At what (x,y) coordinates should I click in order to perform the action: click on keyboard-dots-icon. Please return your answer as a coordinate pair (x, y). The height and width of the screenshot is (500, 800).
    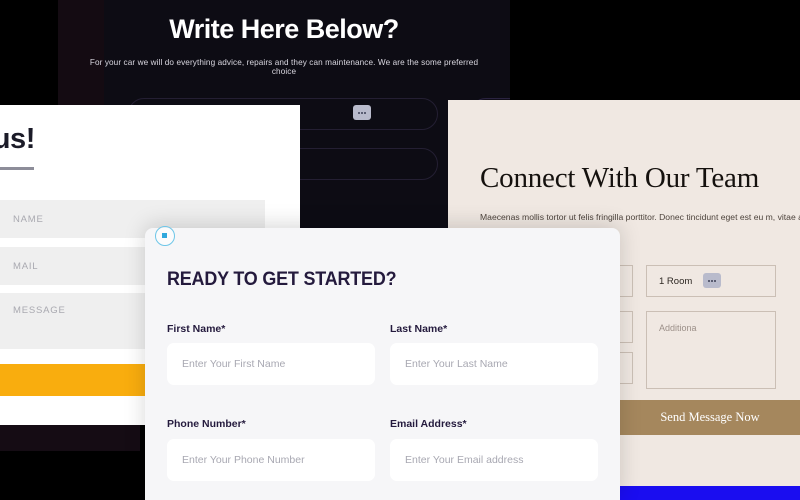
    Looking at the image, I should click on (362, 112).